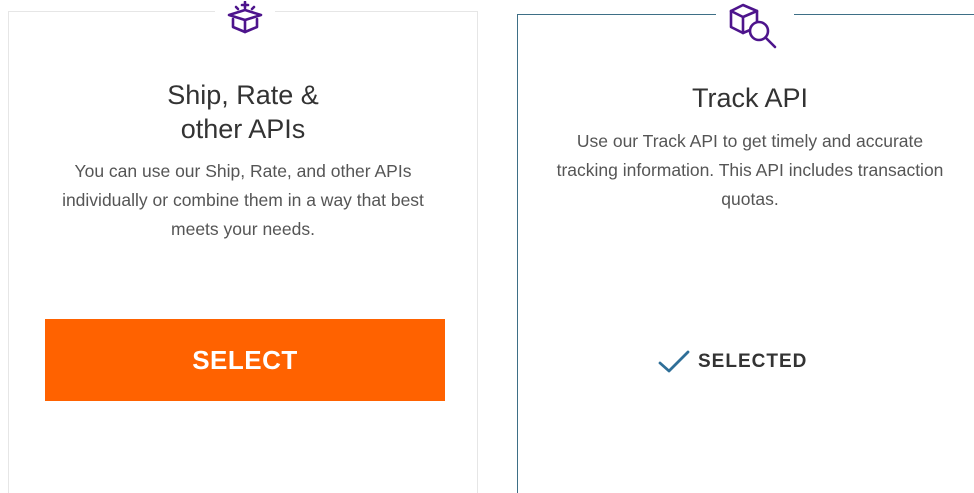 This screenshot has height=493, width=974. I want to click on gift-box-icon, so click(245, 19).